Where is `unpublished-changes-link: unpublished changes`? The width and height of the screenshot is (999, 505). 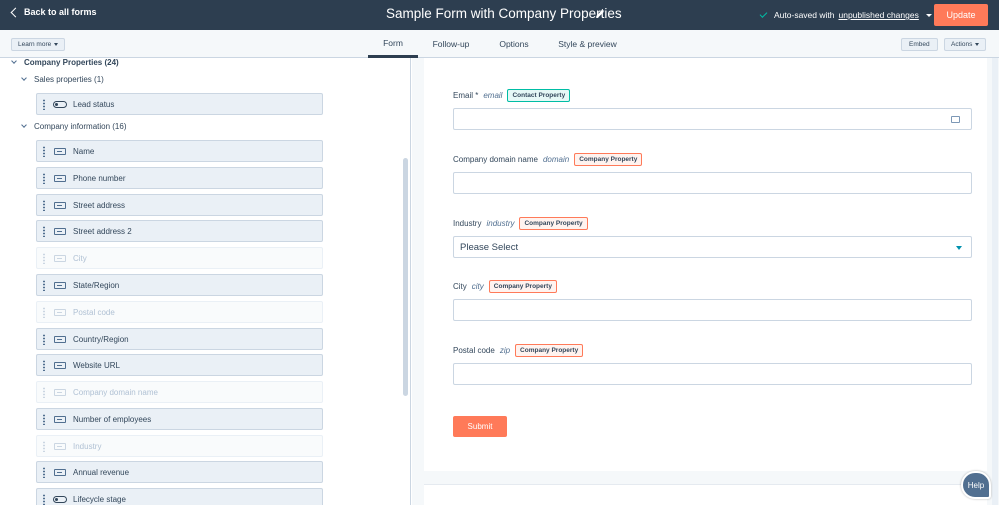 unpublished-changes-link: unpublished changes is located at coordinates (878, 15).